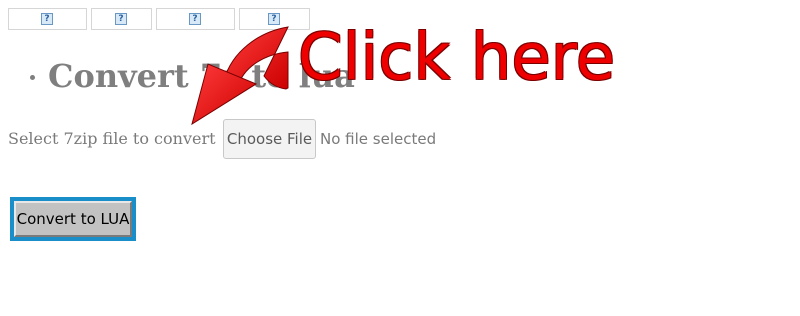 This screenshot has height=316, width=800. Describe the element at coordinates (32, 77) in the screenshot. I see `list-bullet` at that location.